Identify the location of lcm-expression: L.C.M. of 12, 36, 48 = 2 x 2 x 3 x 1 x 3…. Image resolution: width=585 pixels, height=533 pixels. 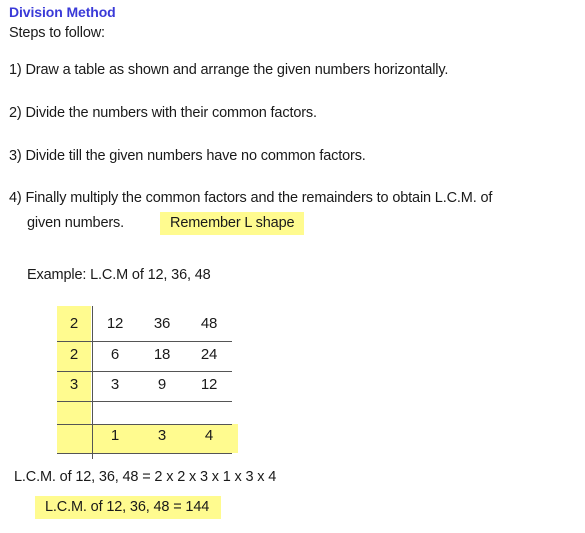
(145, 477).